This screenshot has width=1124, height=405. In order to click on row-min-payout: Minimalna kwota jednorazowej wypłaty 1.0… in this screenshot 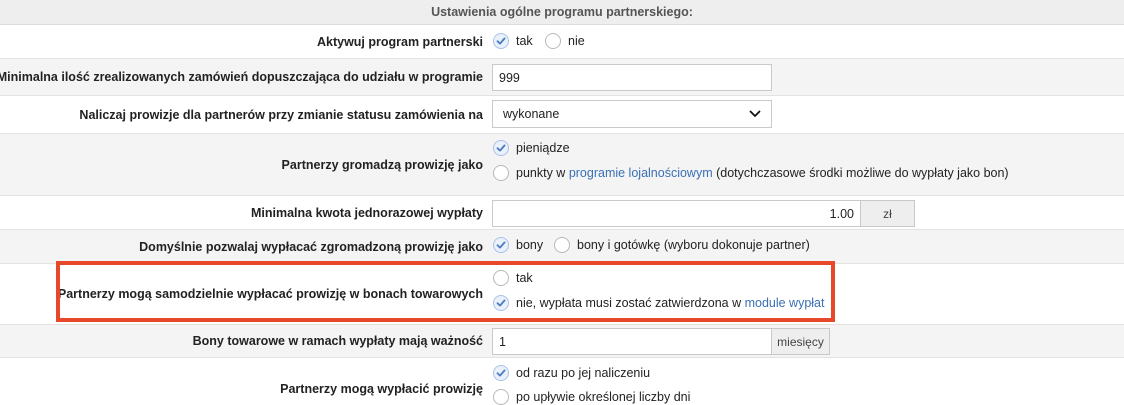, I will do `click(562, 213)`.